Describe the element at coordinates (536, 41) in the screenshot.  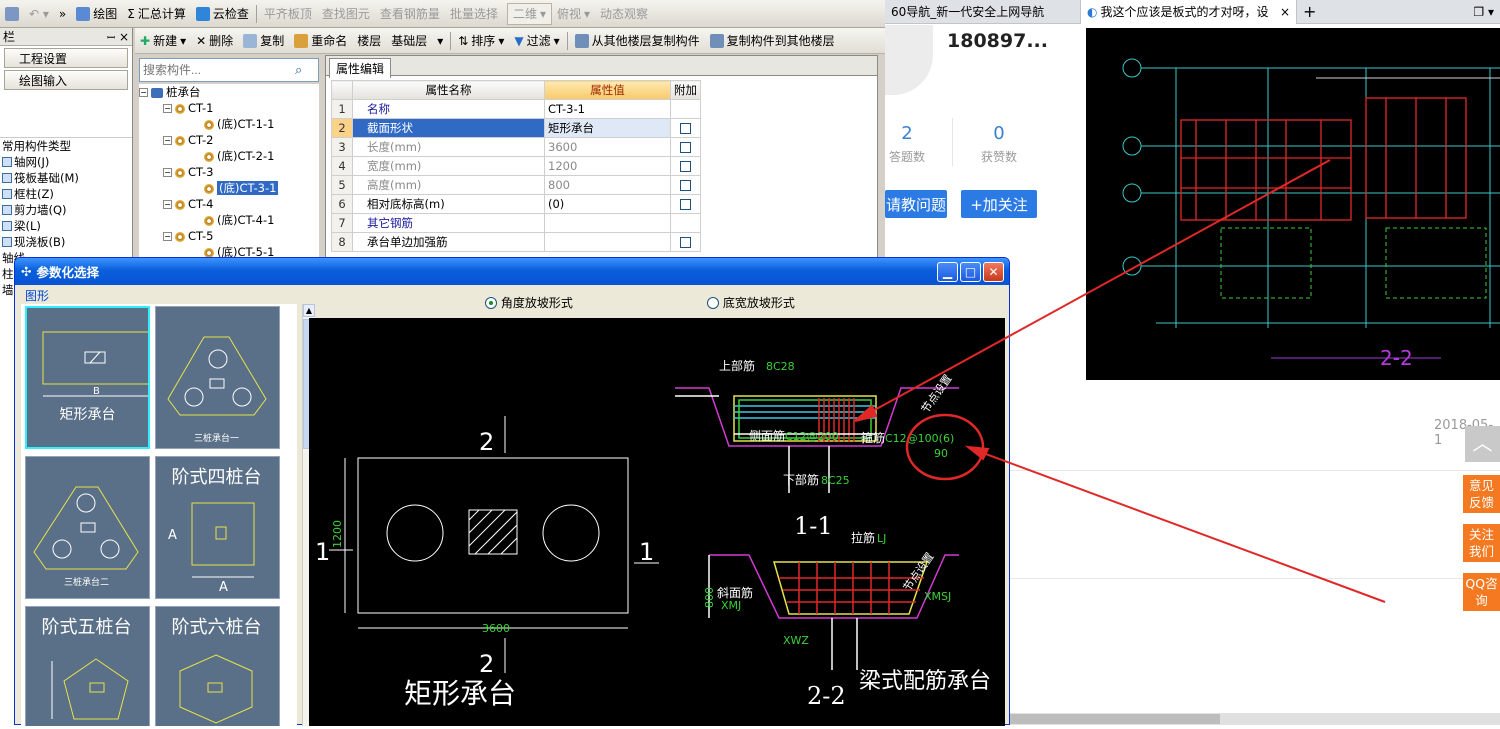
I see `filter-button: ▼ 过滤 ▾` at that location.